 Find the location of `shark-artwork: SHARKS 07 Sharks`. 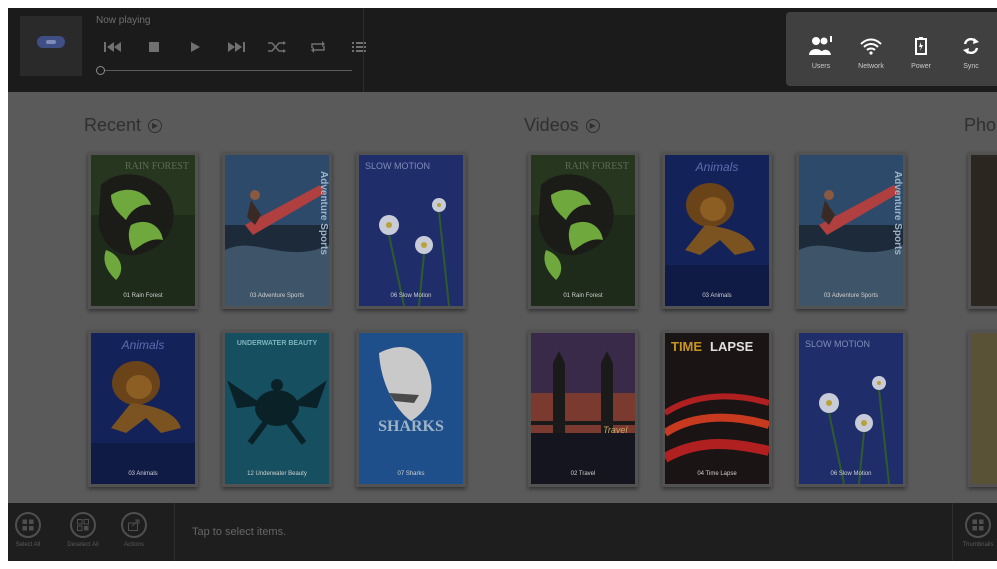

shark-artwork: SHARKS 07 Sharks is located at coordinates (411, 408).